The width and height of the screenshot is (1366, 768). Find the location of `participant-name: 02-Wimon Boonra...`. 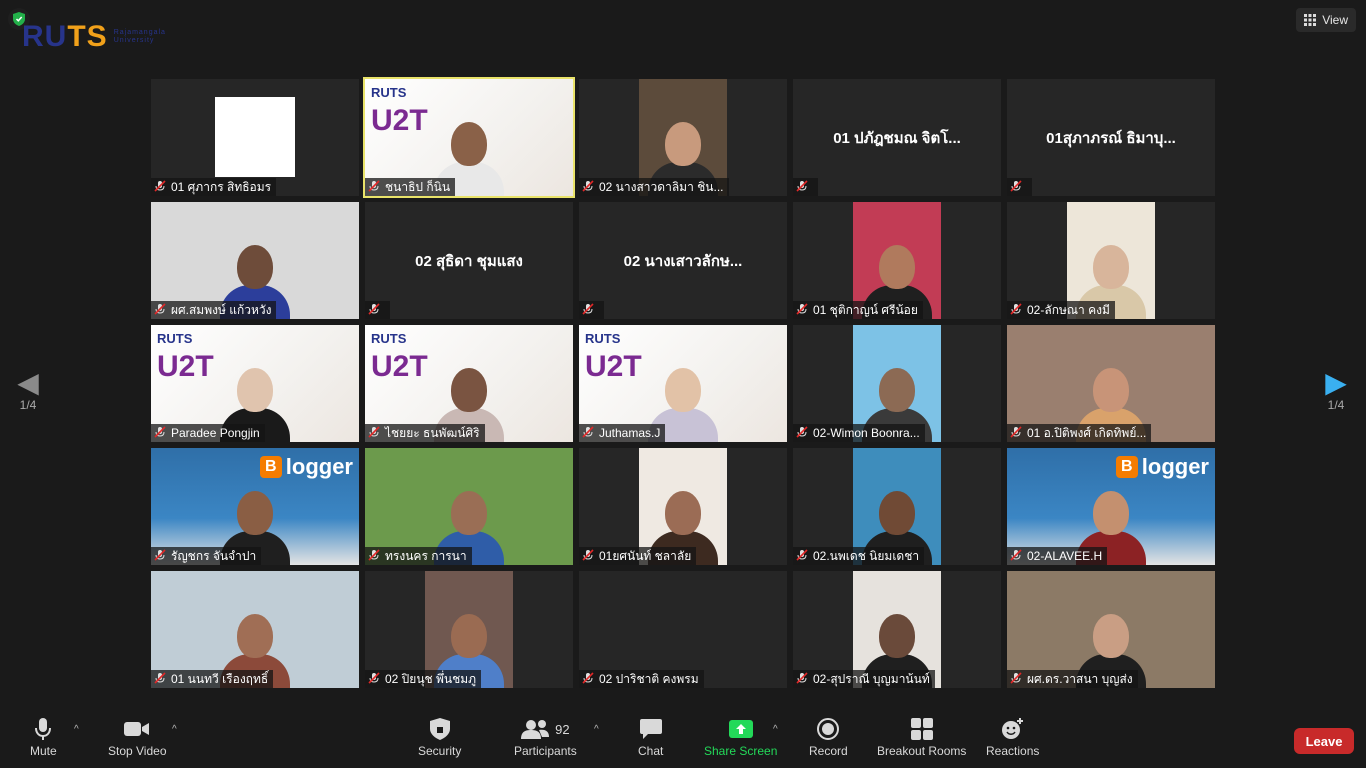

participant-name: 02-Wimon Boonra... is located at coordinates (866, 433).